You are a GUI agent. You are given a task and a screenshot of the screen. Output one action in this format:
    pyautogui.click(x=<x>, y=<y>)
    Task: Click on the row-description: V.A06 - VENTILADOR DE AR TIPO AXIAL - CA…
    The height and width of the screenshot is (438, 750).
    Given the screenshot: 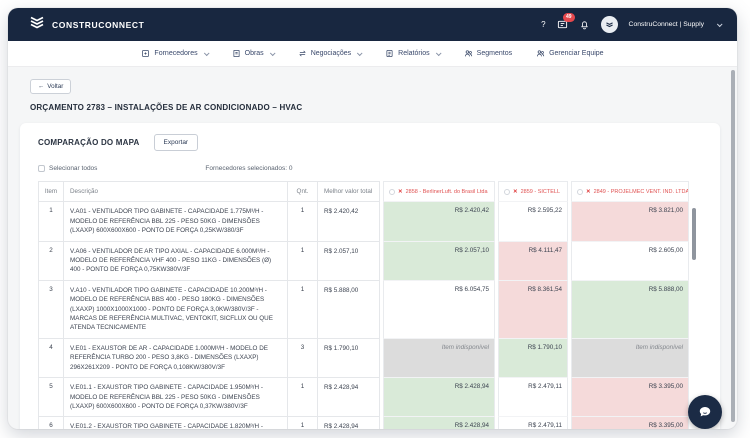 What is the action you would take?
    pyautogui.click(x=176, y=261)
    